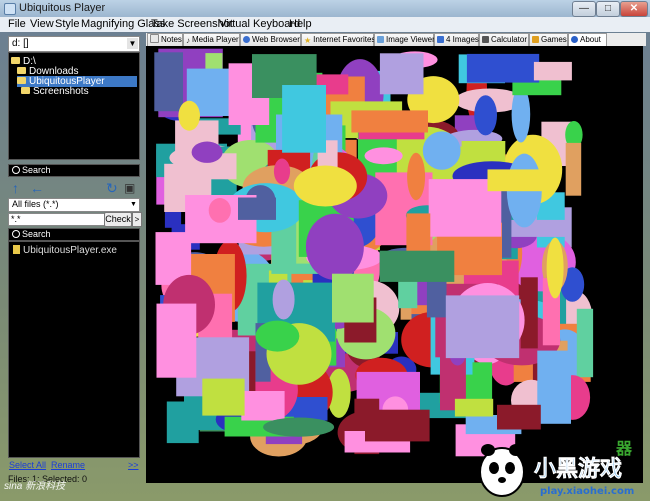 The image size is (650, 501). What do you see at coordinates (325, 8) in the screenshot?
I see `title-bar: Ubiquitous Player — □ ✕` at bounding box center [325, 8].